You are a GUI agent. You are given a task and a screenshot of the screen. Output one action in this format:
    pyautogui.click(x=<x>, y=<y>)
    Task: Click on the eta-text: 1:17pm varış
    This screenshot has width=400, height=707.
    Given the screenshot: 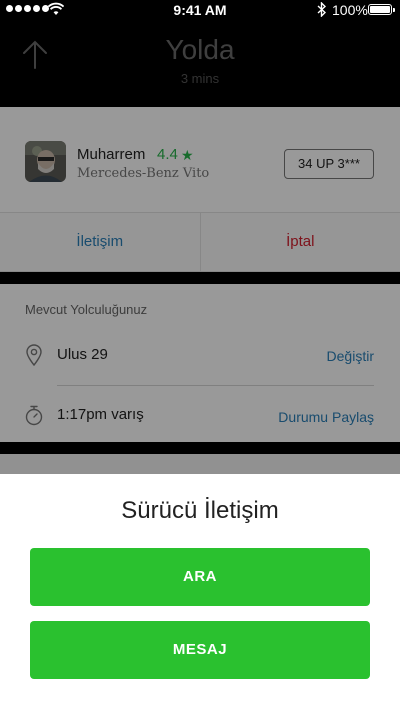 What is the action you would take?
    pyautogui.click(x=100, y=414)
    